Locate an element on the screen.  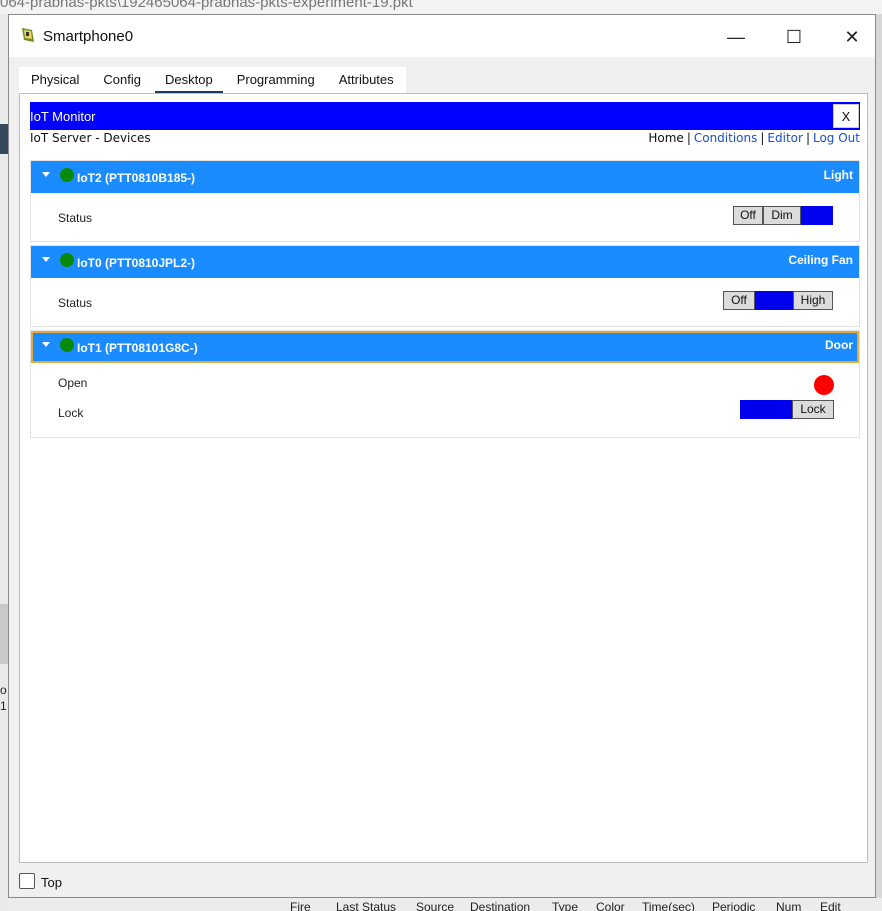
iot-monitor-close-button: X is located at coordinates (846, 116).